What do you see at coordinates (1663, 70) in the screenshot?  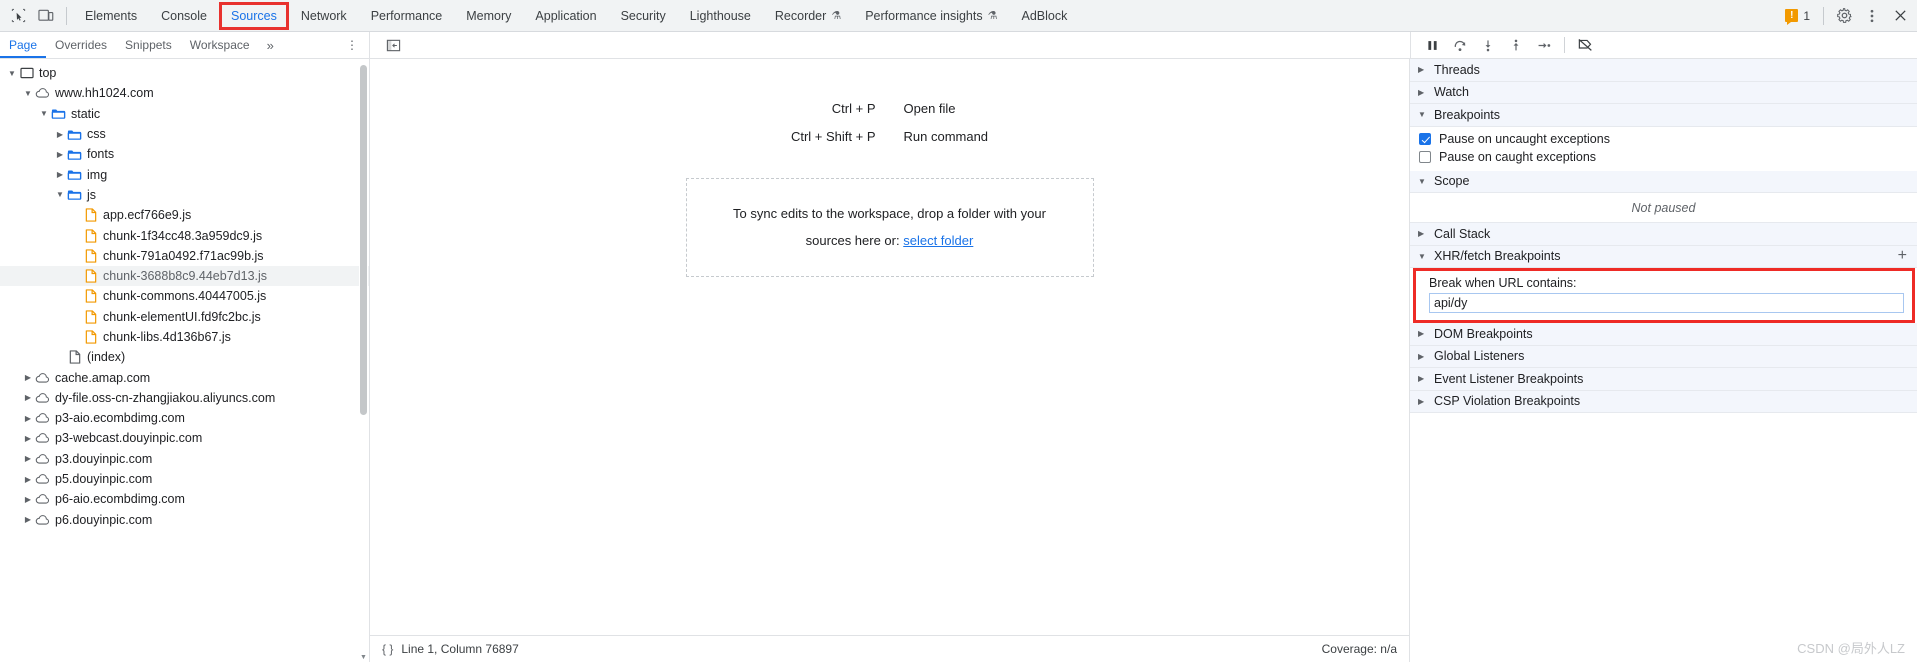 I see `section-threads: ▶ Threads` at bounding box center [1663, 70].